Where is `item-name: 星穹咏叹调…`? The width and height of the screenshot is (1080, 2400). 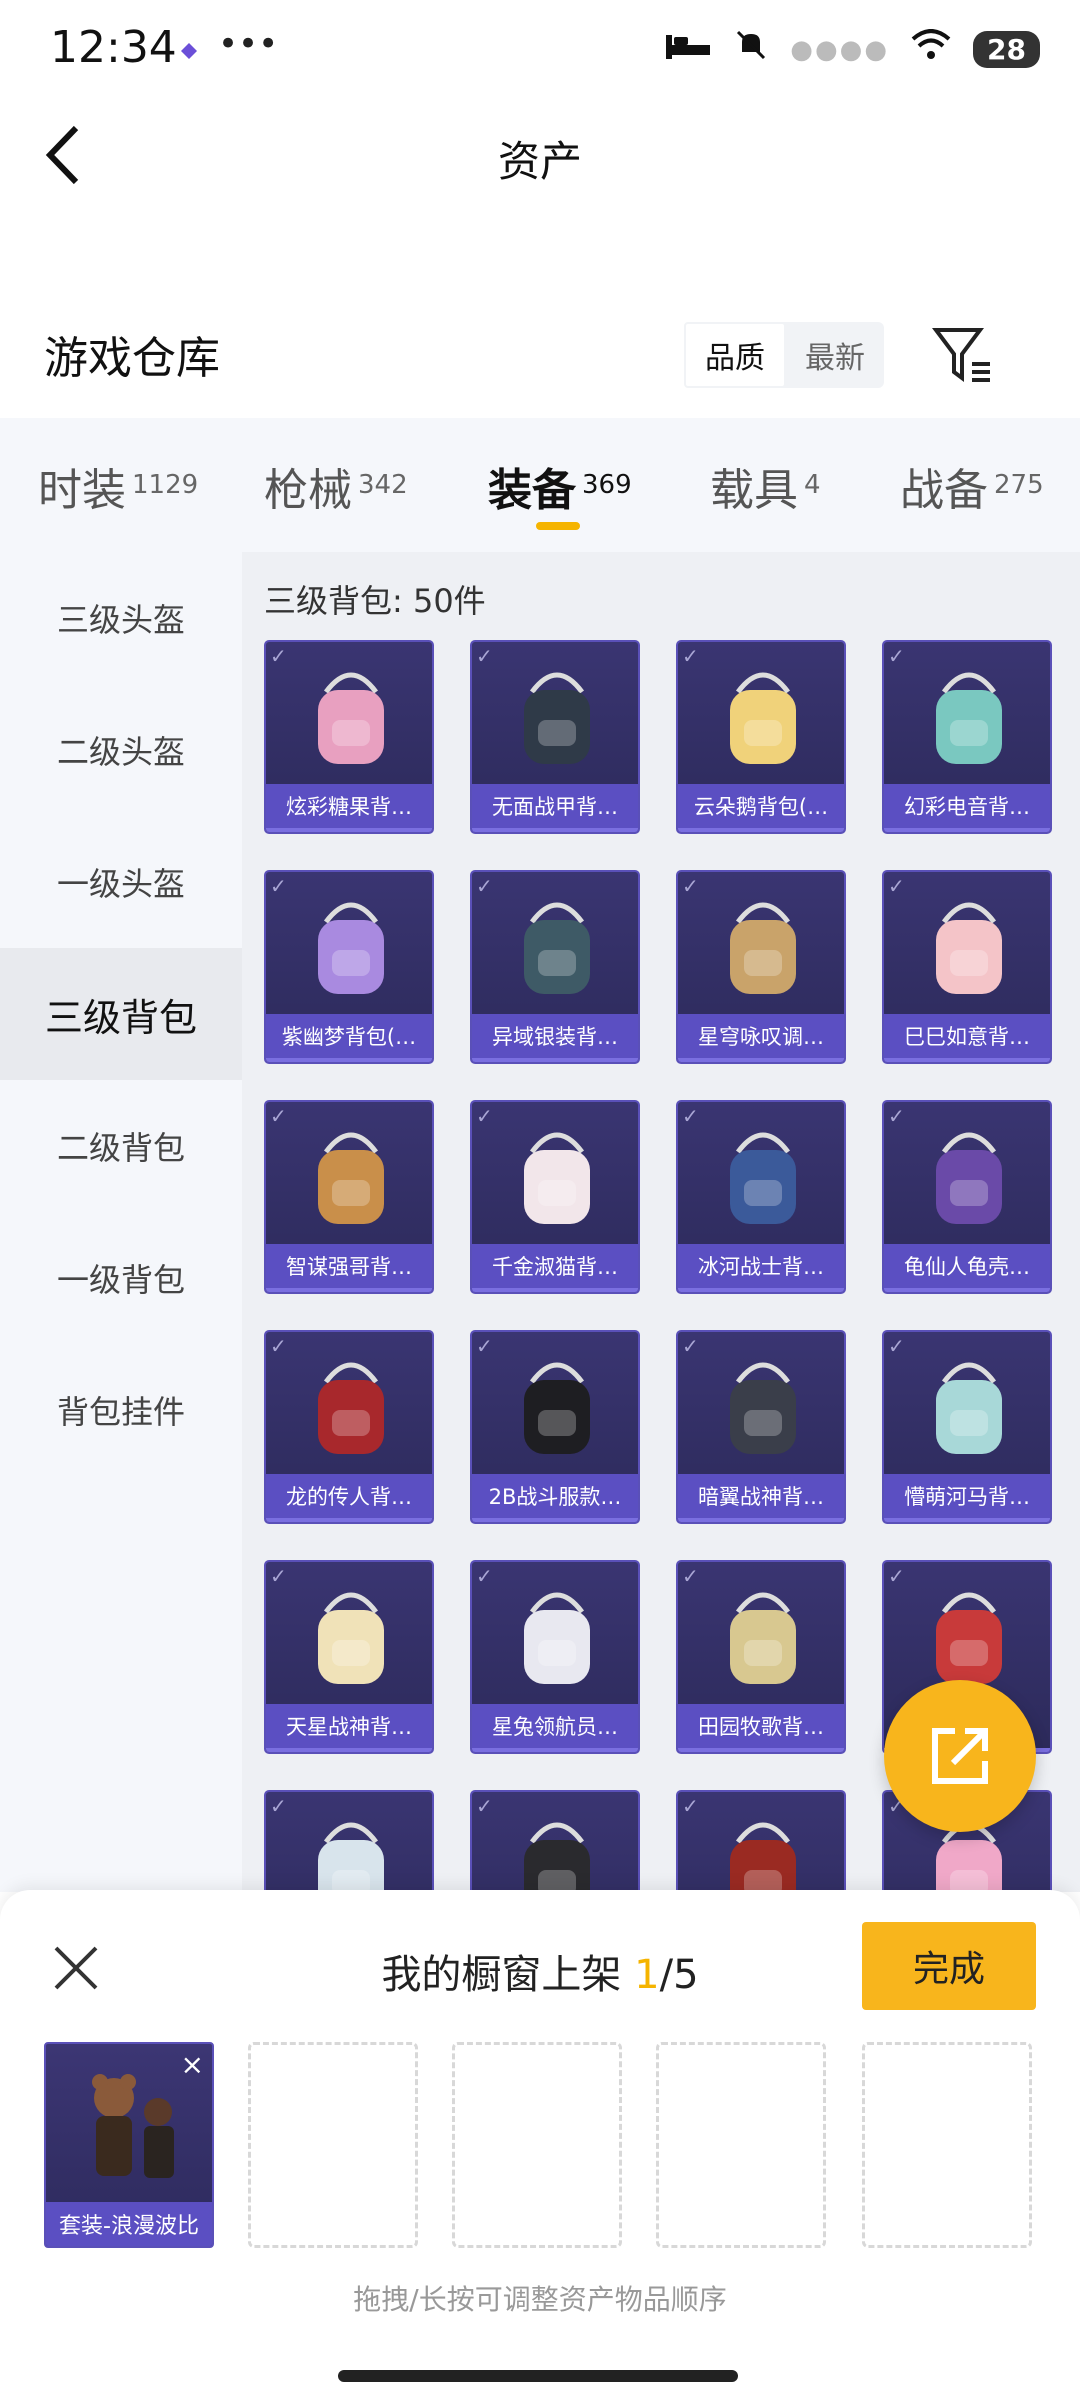 item-name: 星穹咏叹调… is located at coordinates (761, 1036).